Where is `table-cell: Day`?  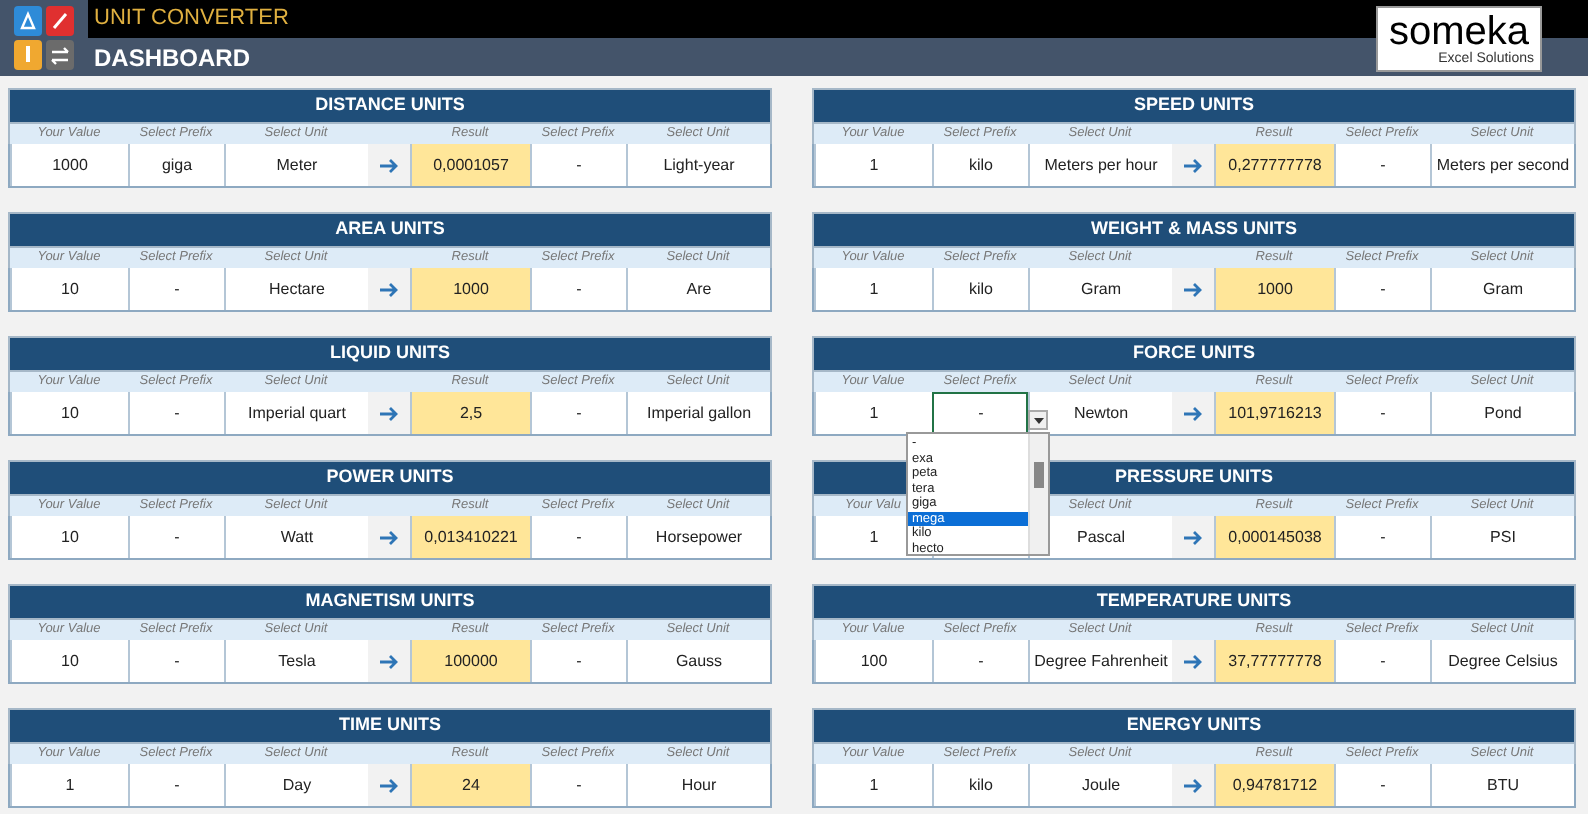
table-cell: Day is located at coordinates (296, 785).